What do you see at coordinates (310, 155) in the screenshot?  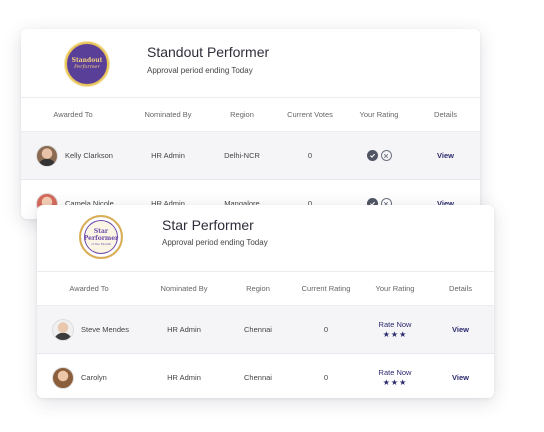 I see `current-votes: 0` at bounding box center [310, 155].